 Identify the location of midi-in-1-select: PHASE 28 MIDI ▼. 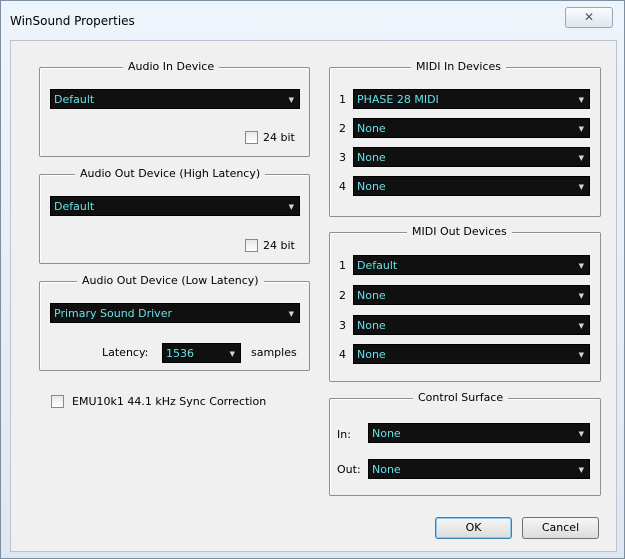
(471, 99).